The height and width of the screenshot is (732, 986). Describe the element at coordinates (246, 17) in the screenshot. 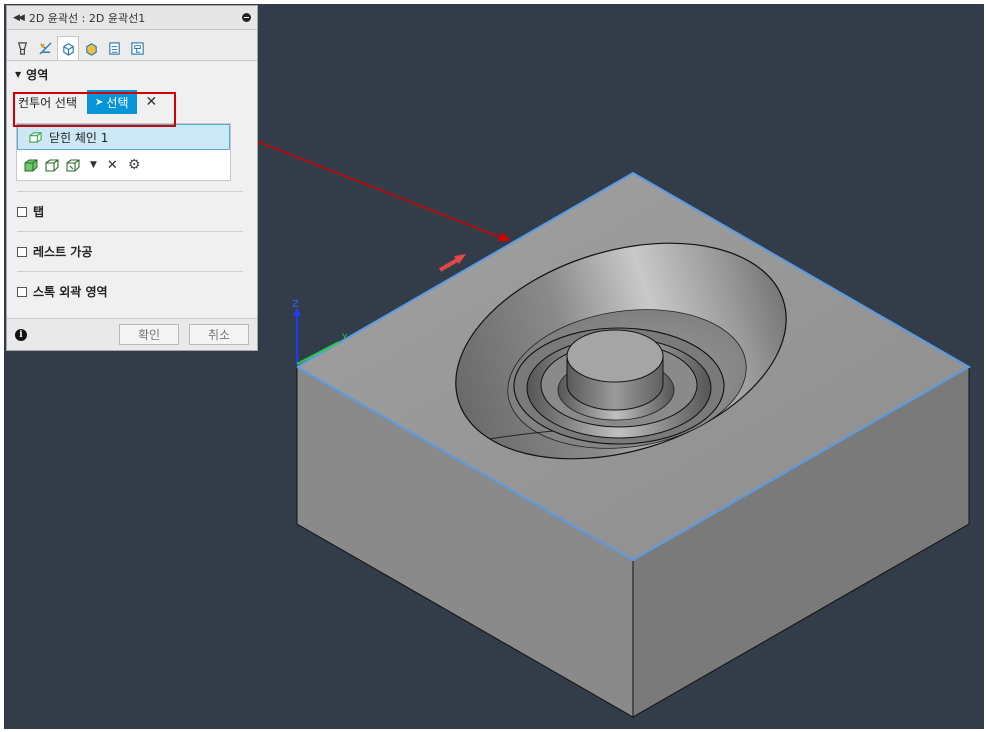

I see `options-icon` at that location.